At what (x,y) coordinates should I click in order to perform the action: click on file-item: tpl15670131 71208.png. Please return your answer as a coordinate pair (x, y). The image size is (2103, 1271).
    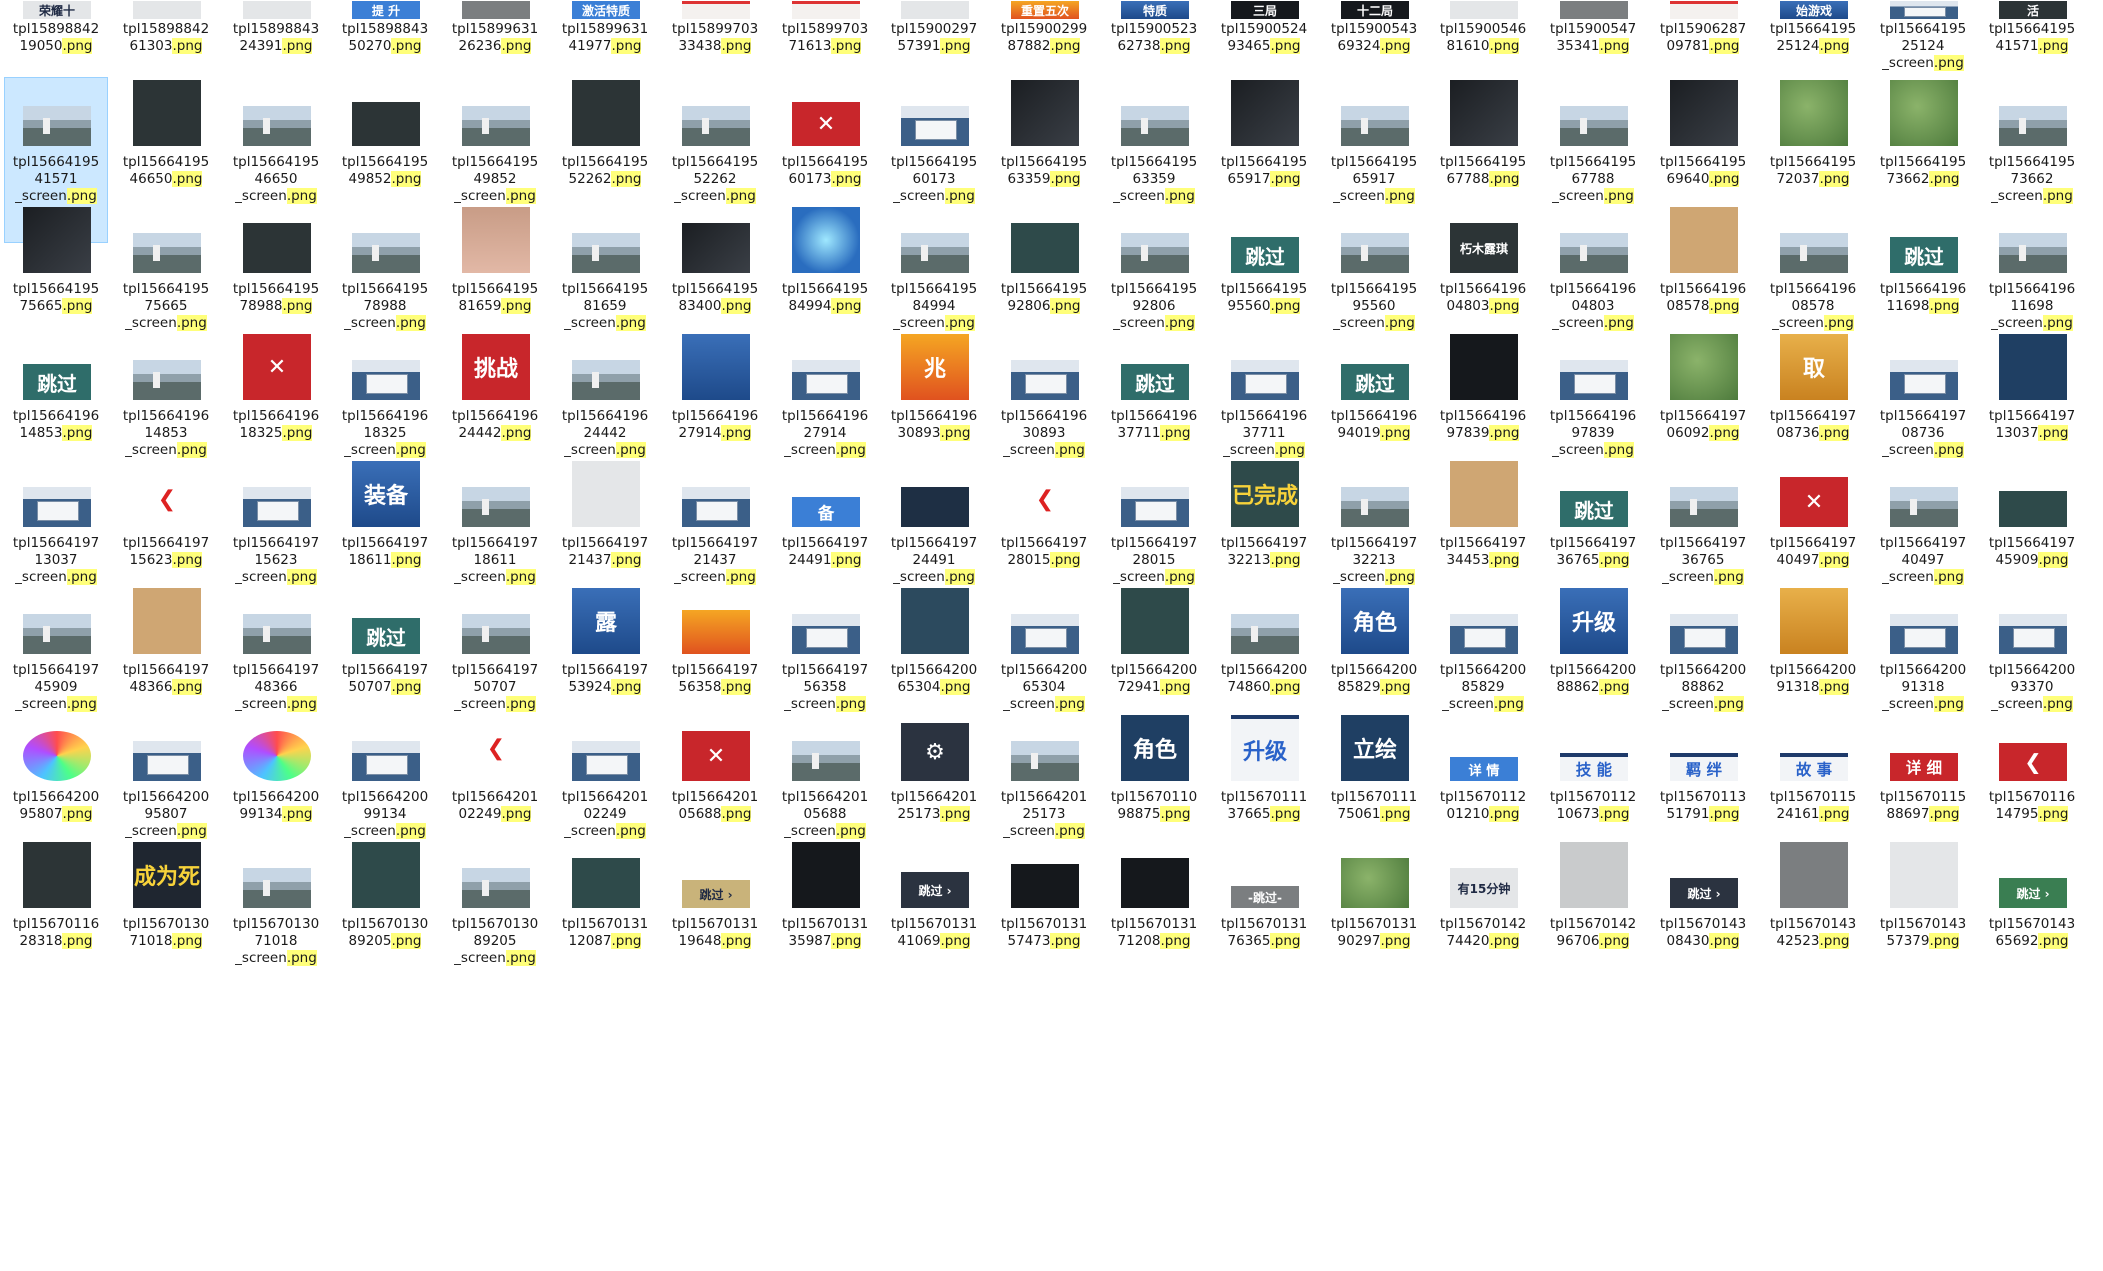
    Looking at the image, I should click on (1154, 922).